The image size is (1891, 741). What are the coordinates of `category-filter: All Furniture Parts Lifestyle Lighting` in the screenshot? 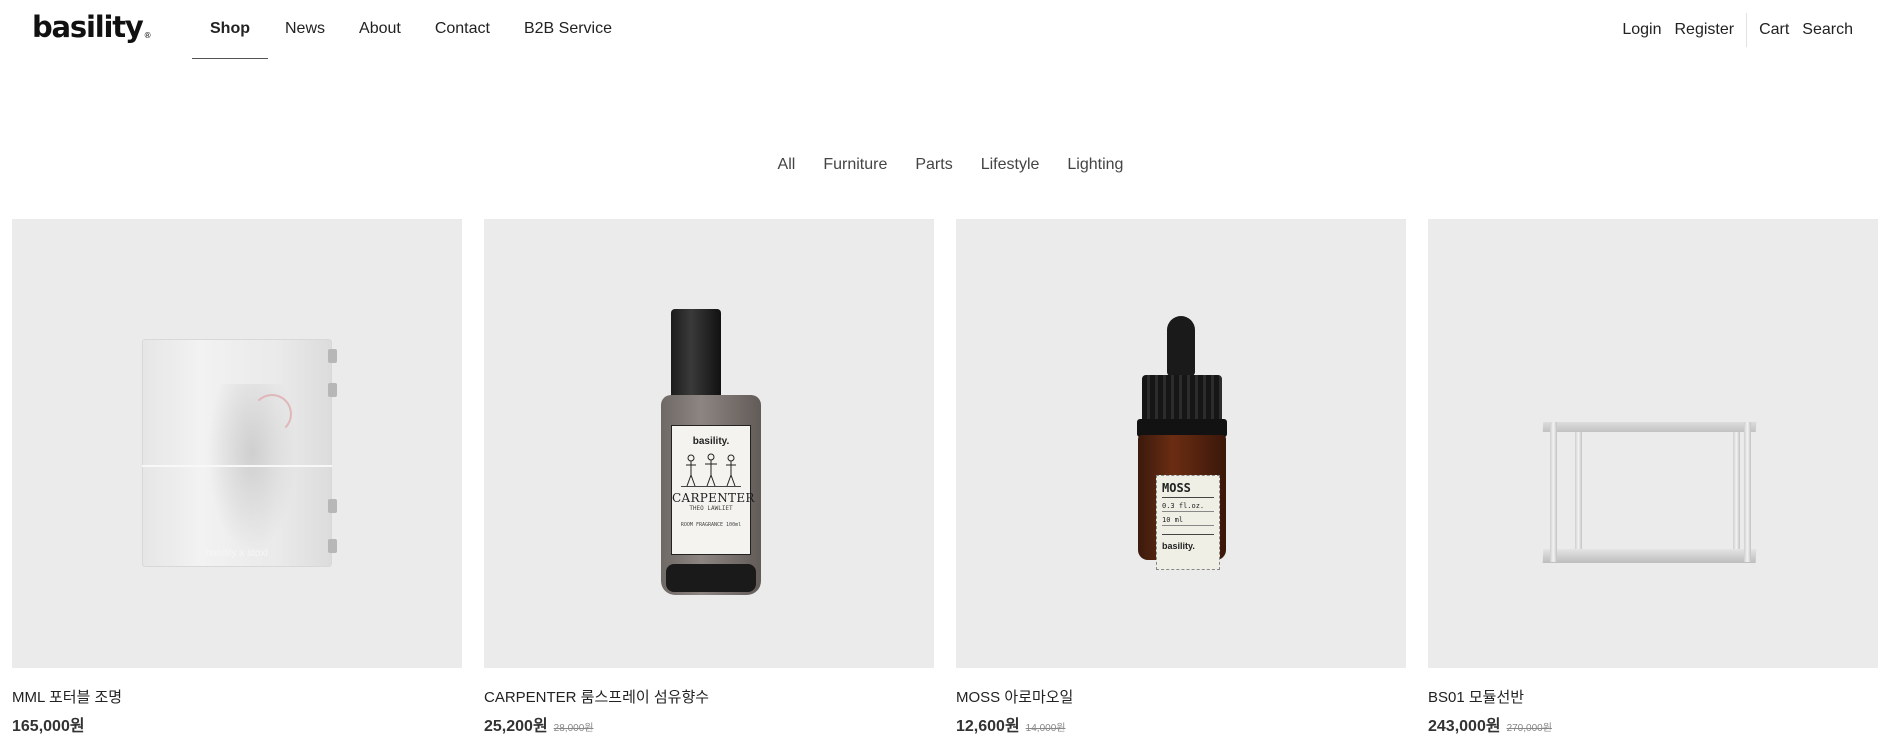 It's located at (945, 165).